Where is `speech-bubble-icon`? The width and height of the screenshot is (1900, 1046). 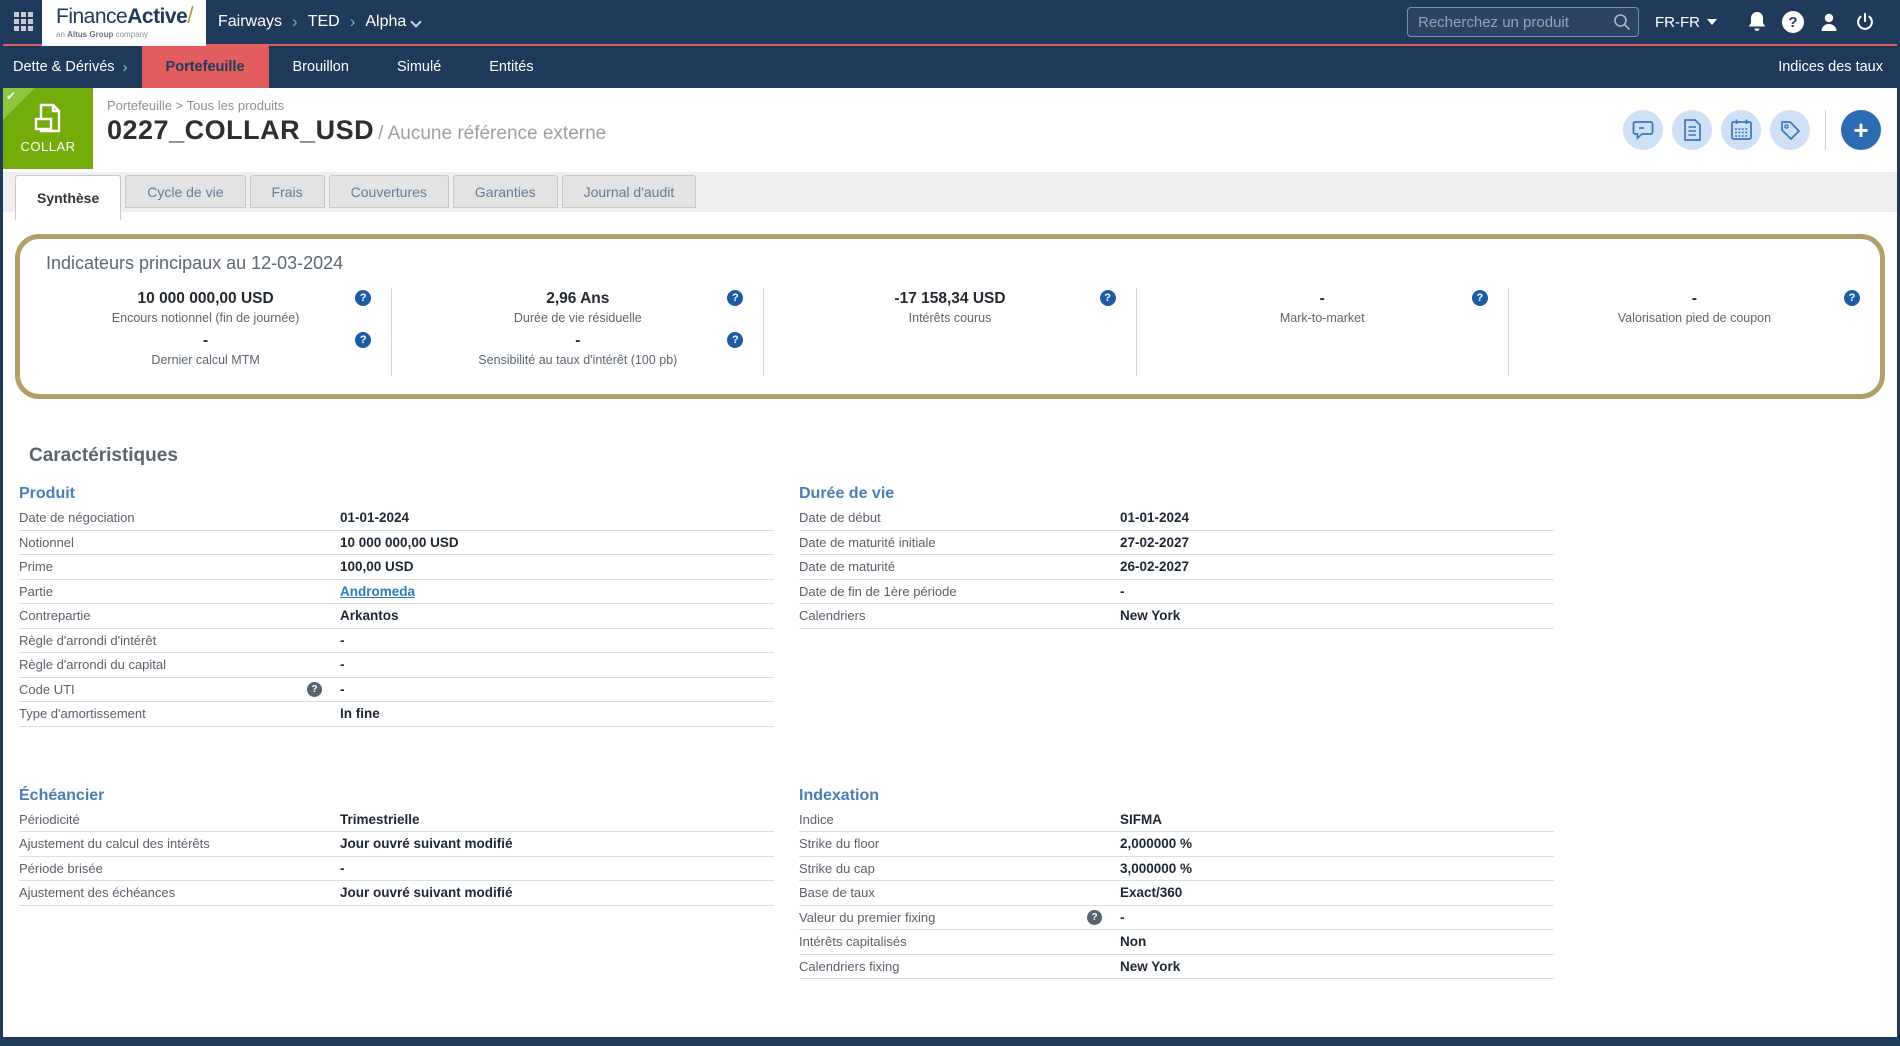
speech-bubble-icon is located at coordinates (1643, 130).